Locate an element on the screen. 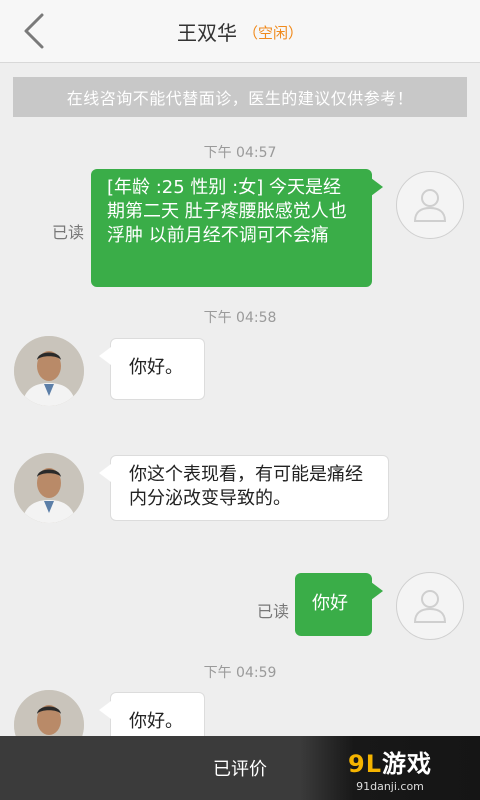 Image resolution: width=480 pixels, height=800 pixels. title-group: 王双华 （空闲） is located at coordinates (240, 31).